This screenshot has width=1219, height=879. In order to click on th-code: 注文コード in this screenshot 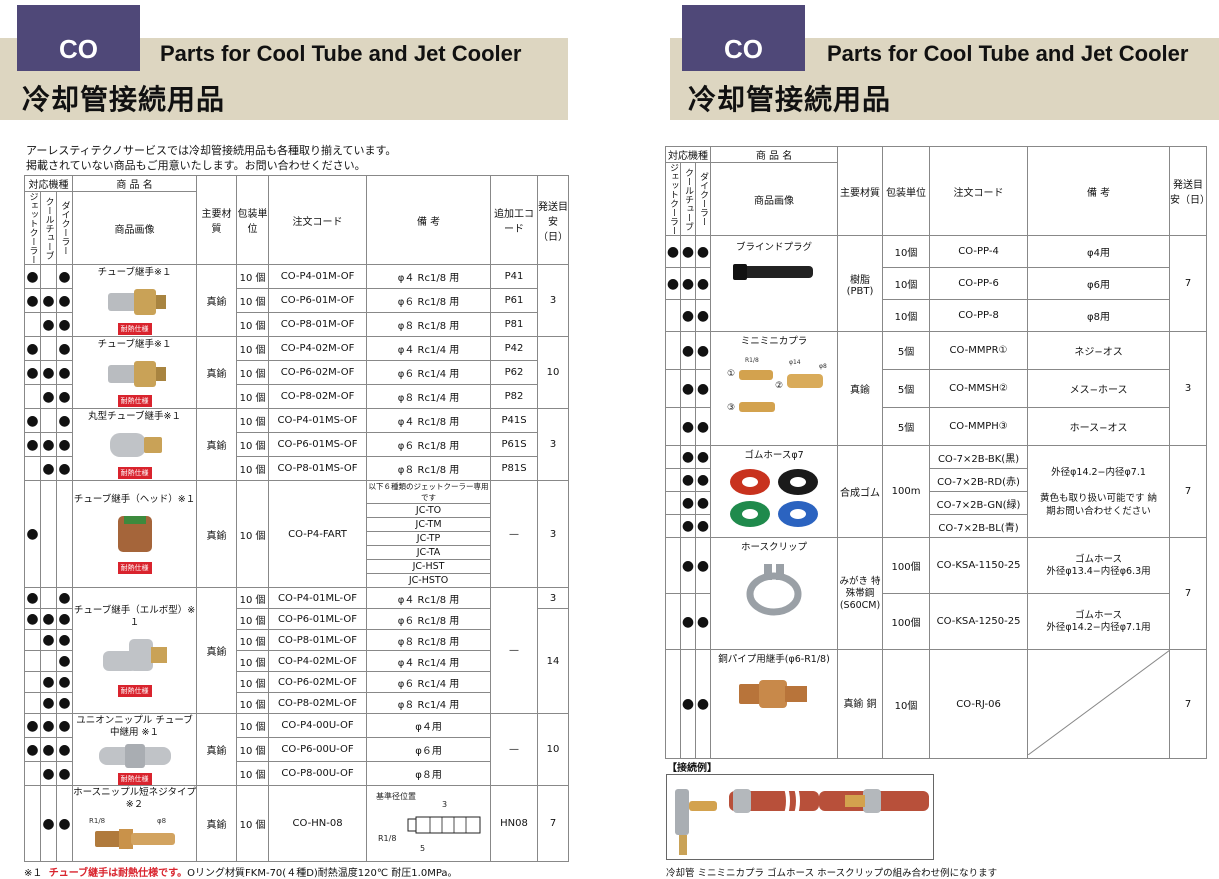, I will do `click(318, 220)`.